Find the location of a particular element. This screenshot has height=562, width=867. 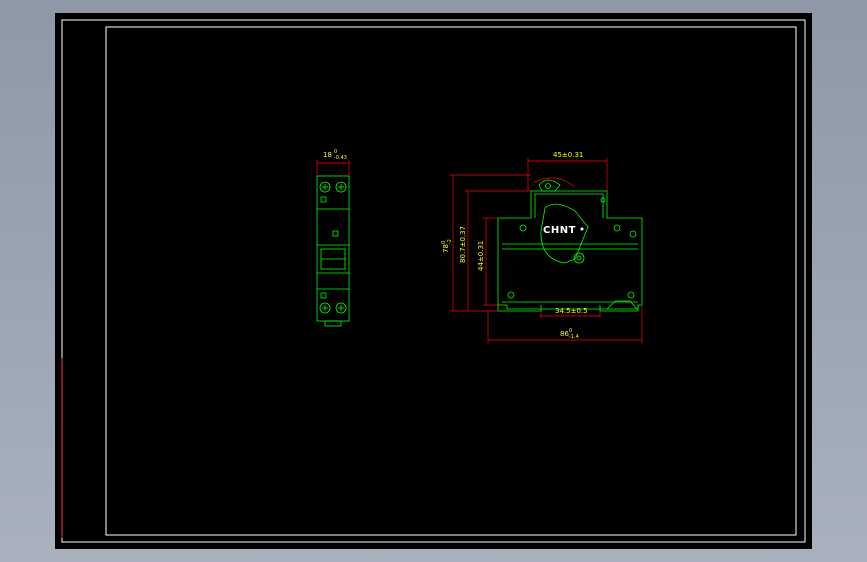

rail-width-label: 34.5±0.5 is located at coordinates (571, 311).